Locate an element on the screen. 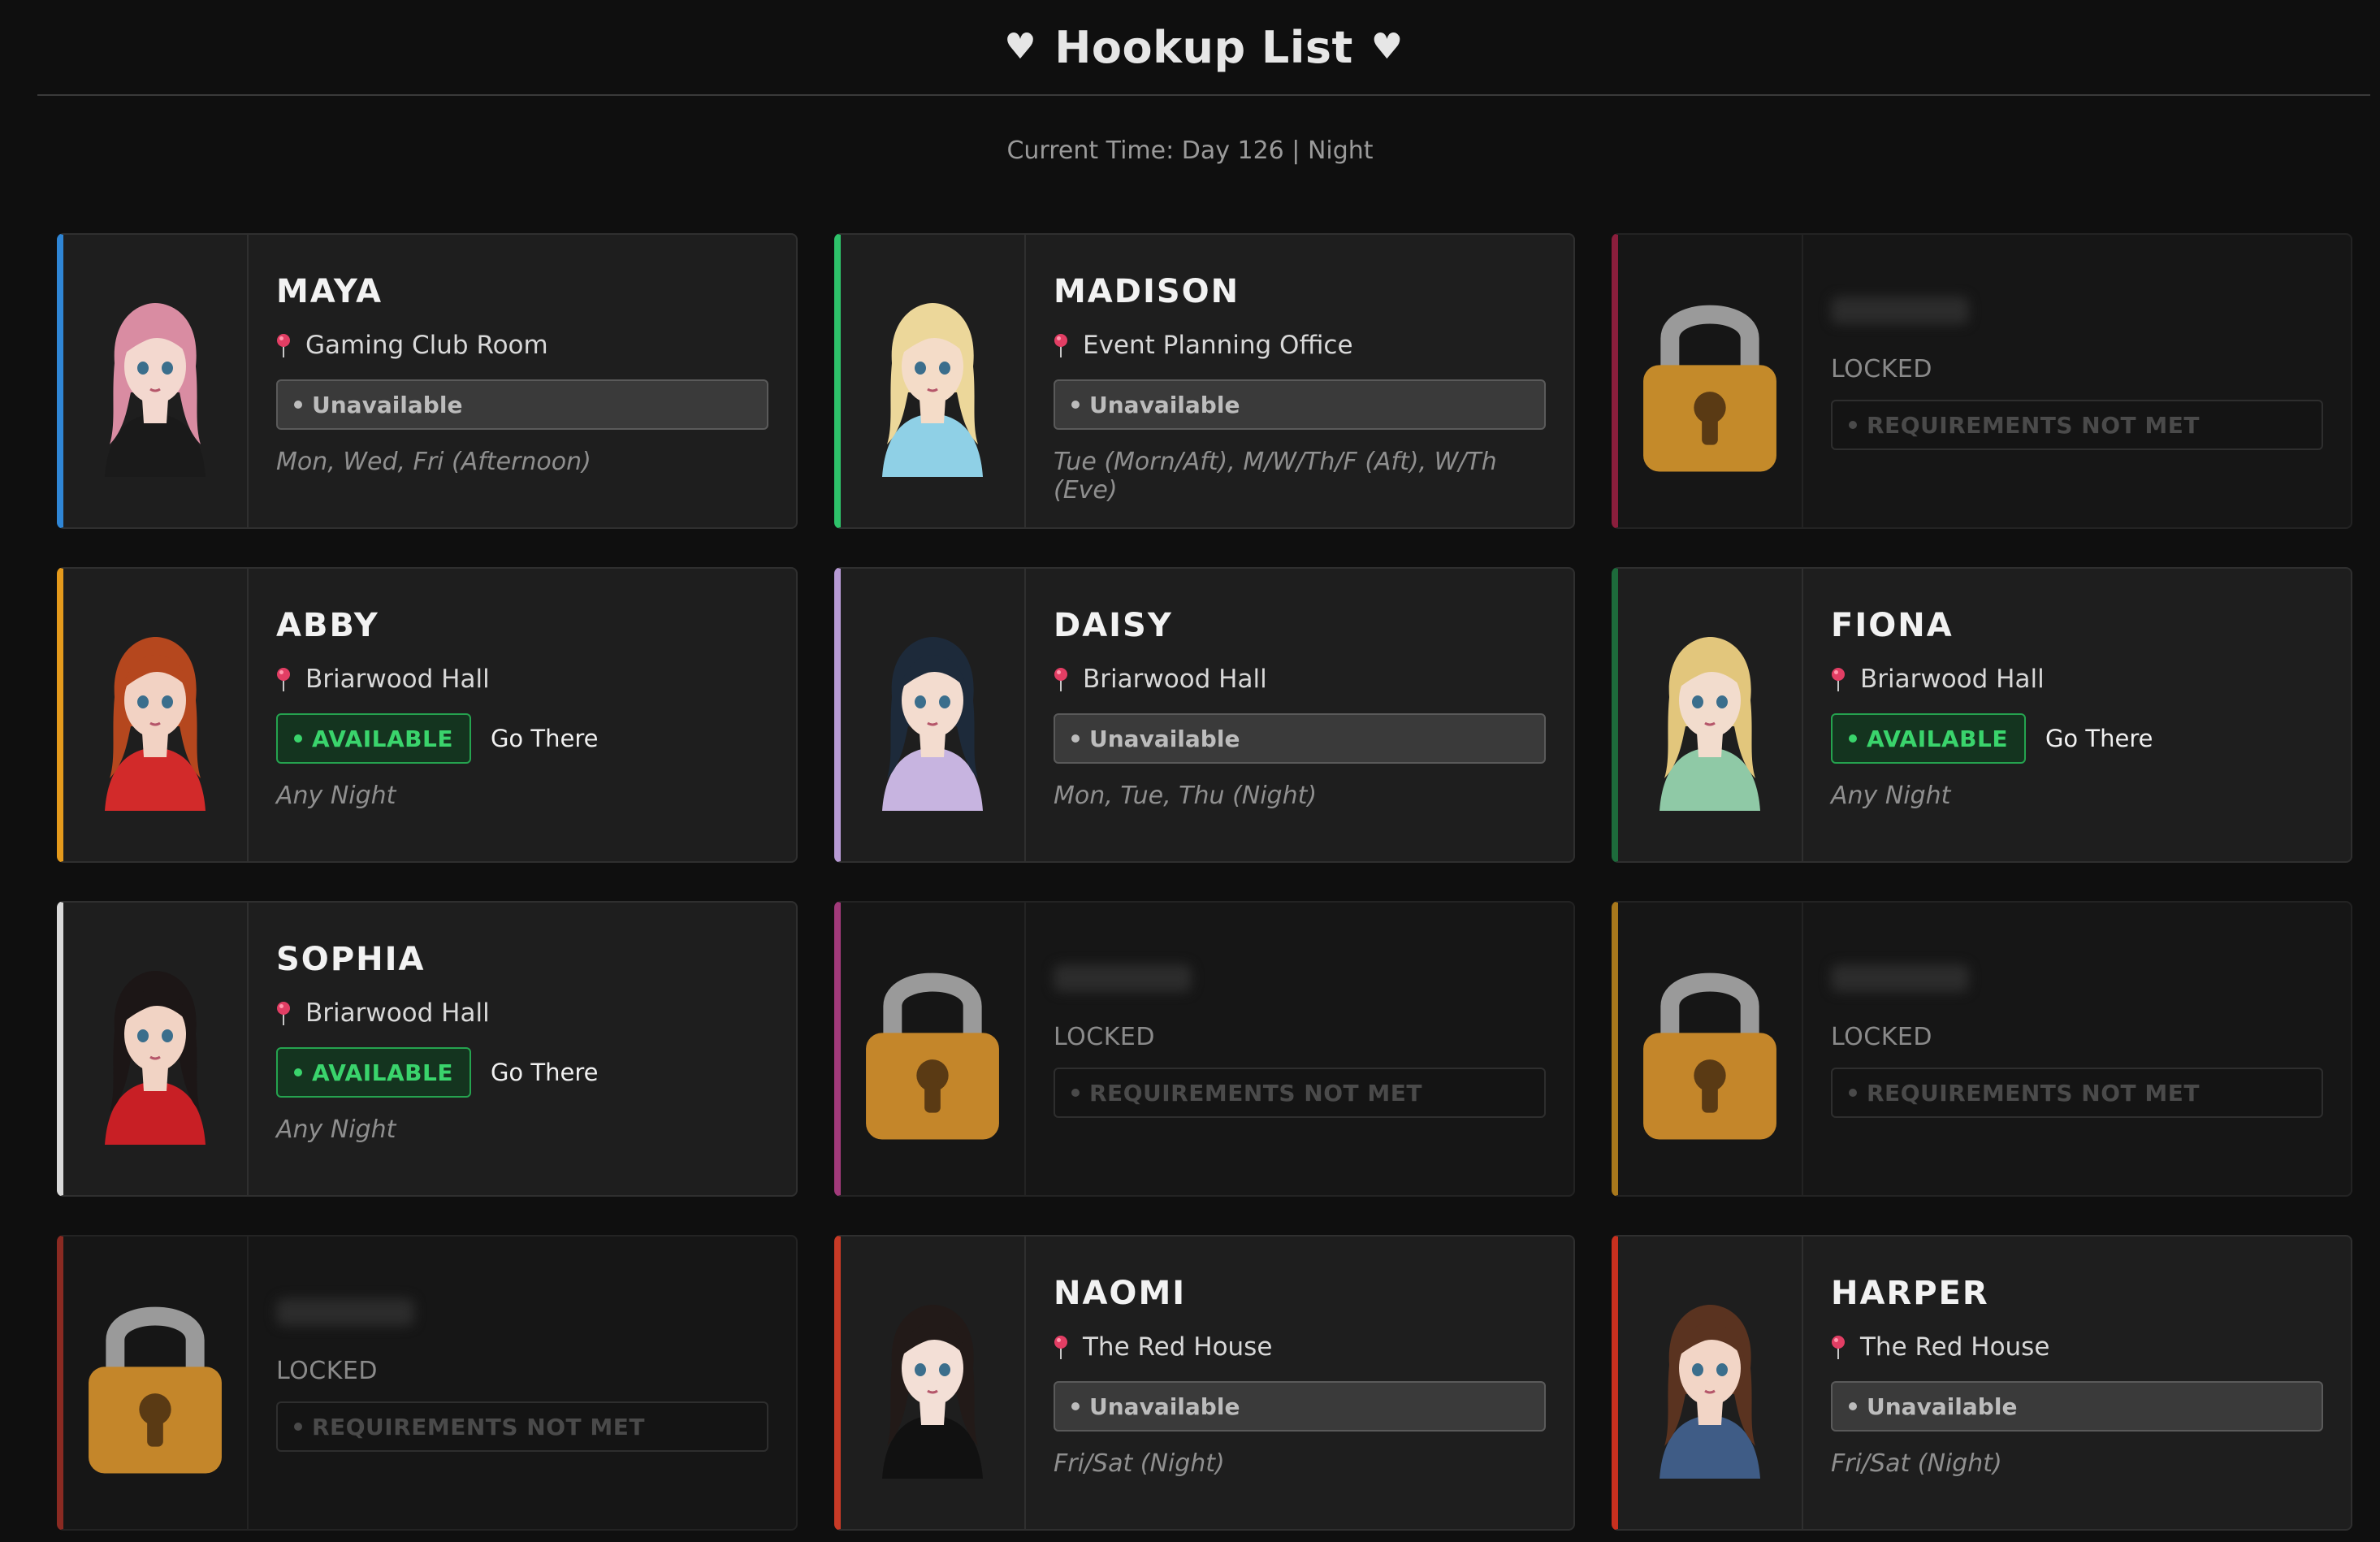 The height and width of the screenshot is (1542, 2380). character-name: SOPHIA is located at coordinates (351, 960).